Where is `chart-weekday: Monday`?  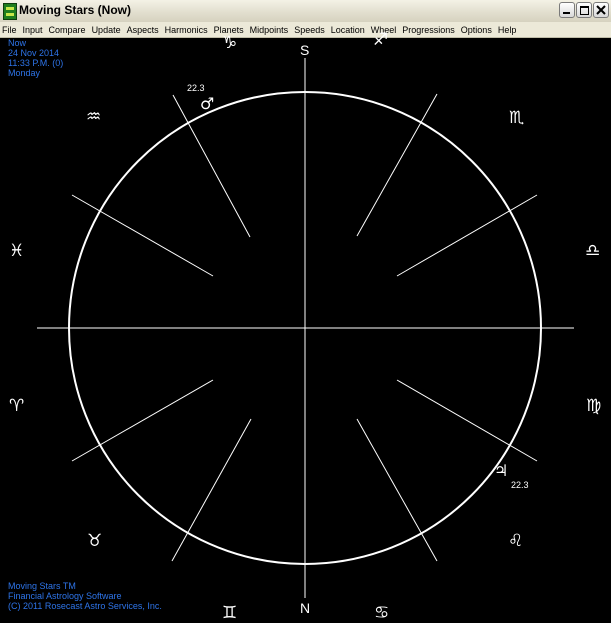 chart-weekday: Monday is located at coordinates (24, 73).